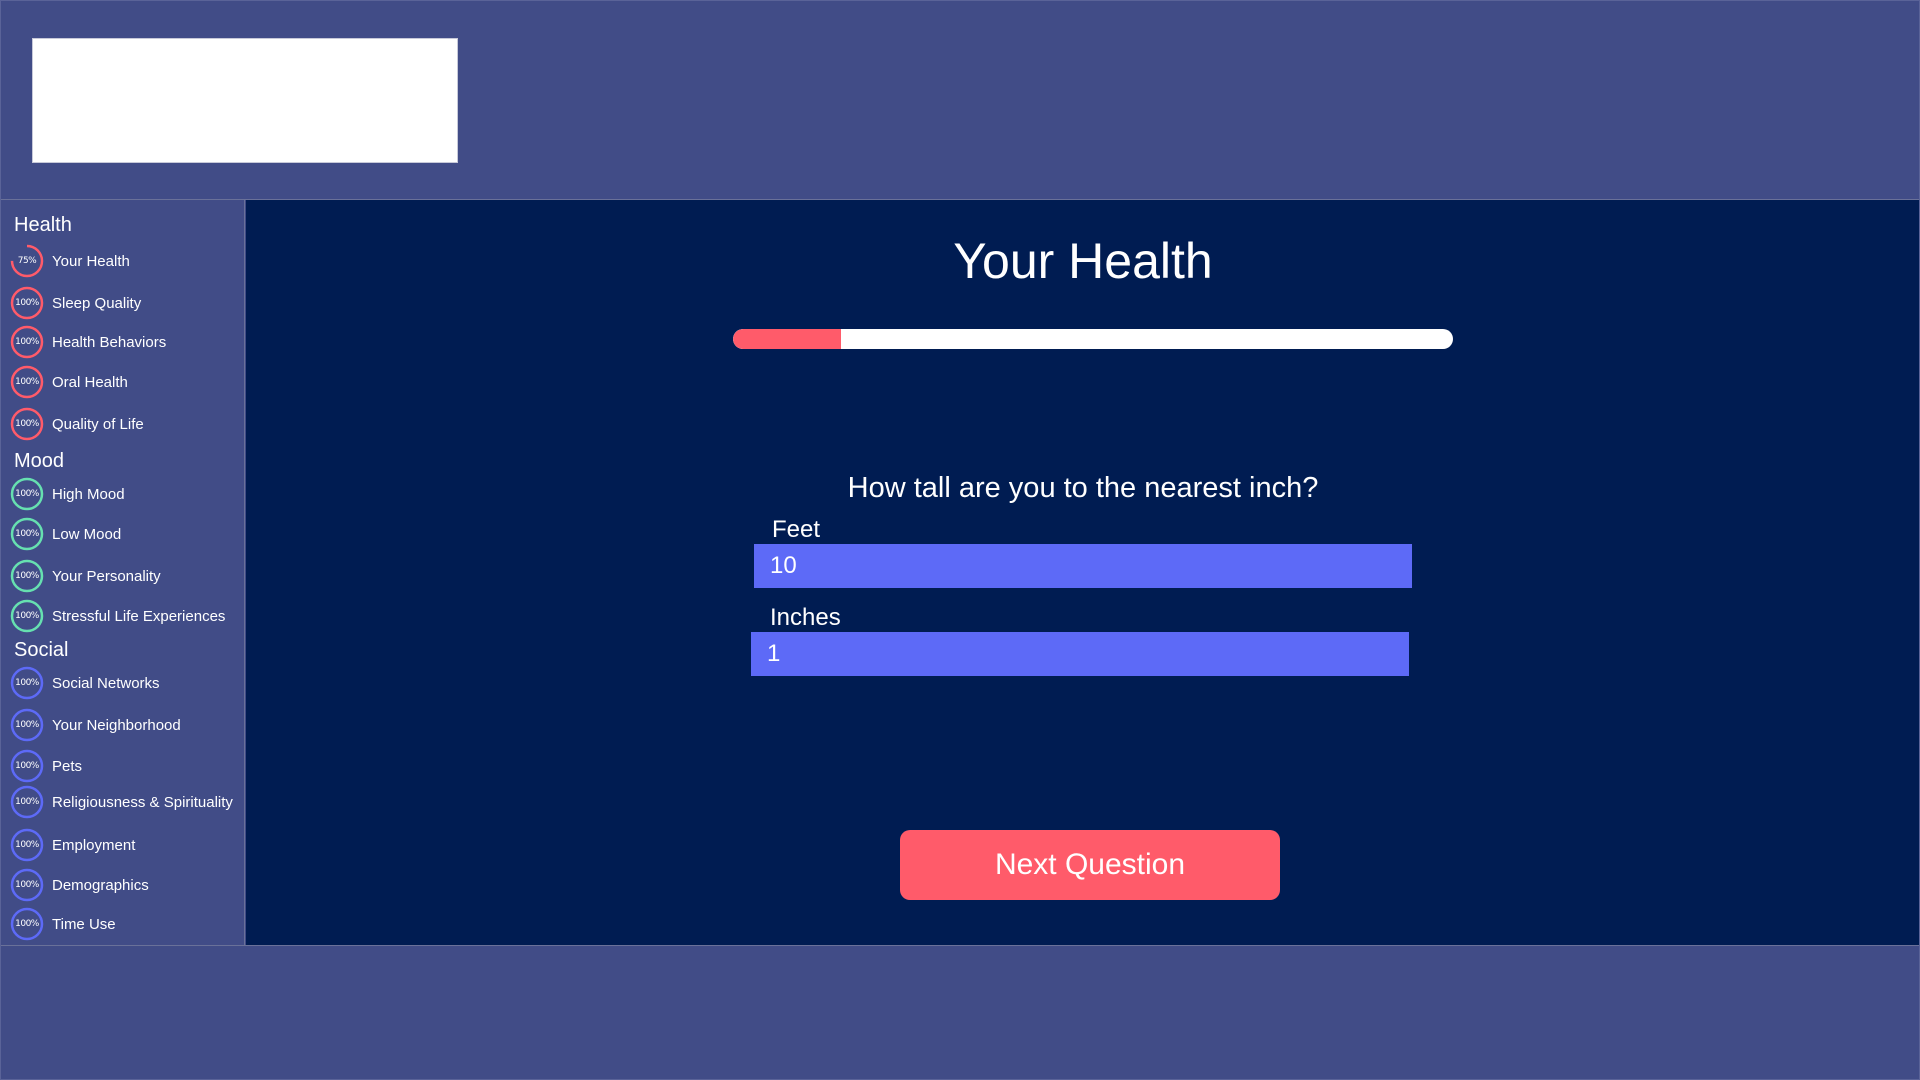 This screenshot has width=1920, height=1080. What do you see at coordinates (1093, 339) in the screenshot?
I see `progress-bar` at bounding box center [1093, 339].